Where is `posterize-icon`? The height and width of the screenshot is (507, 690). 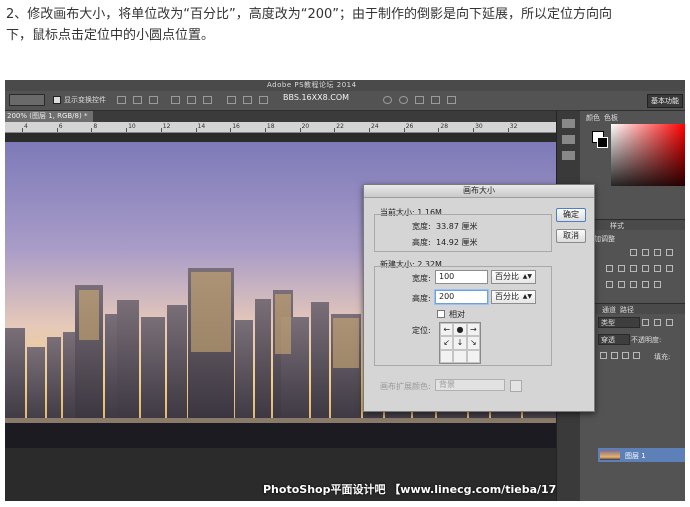
posterize-icon is located at coordinates (621, 284).